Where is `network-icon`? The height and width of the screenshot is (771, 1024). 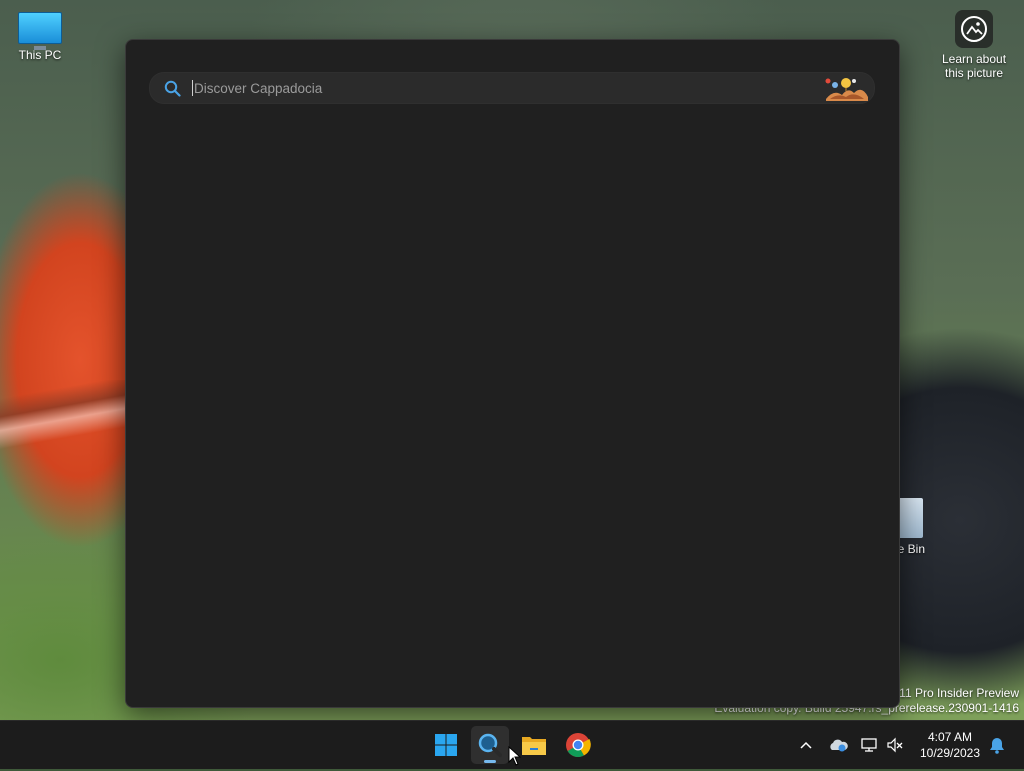
network-icon is located at coordinates (869, 745).